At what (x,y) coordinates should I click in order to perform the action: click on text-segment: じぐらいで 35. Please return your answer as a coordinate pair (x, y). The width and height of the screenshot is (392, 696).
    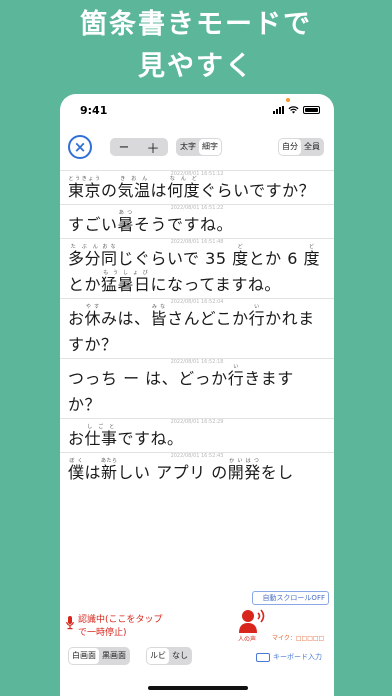
    Looking at the image, I should click on (175, 258).